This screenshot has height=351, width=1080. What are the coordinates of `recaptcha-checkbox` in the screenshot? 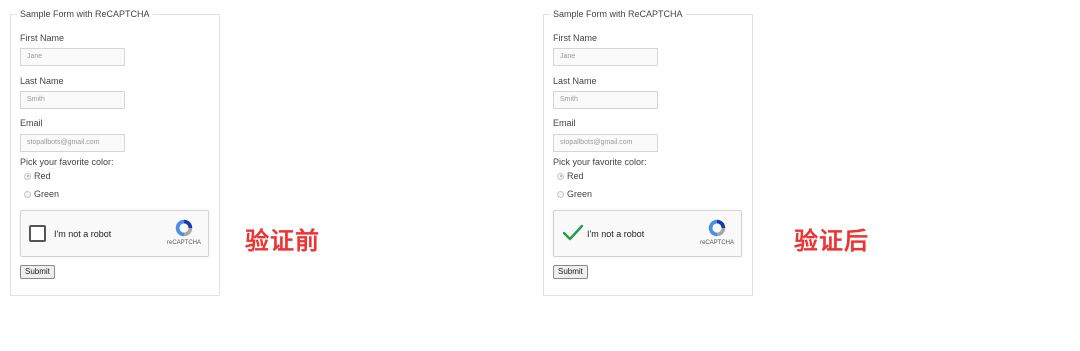 It's located at (37, 233).